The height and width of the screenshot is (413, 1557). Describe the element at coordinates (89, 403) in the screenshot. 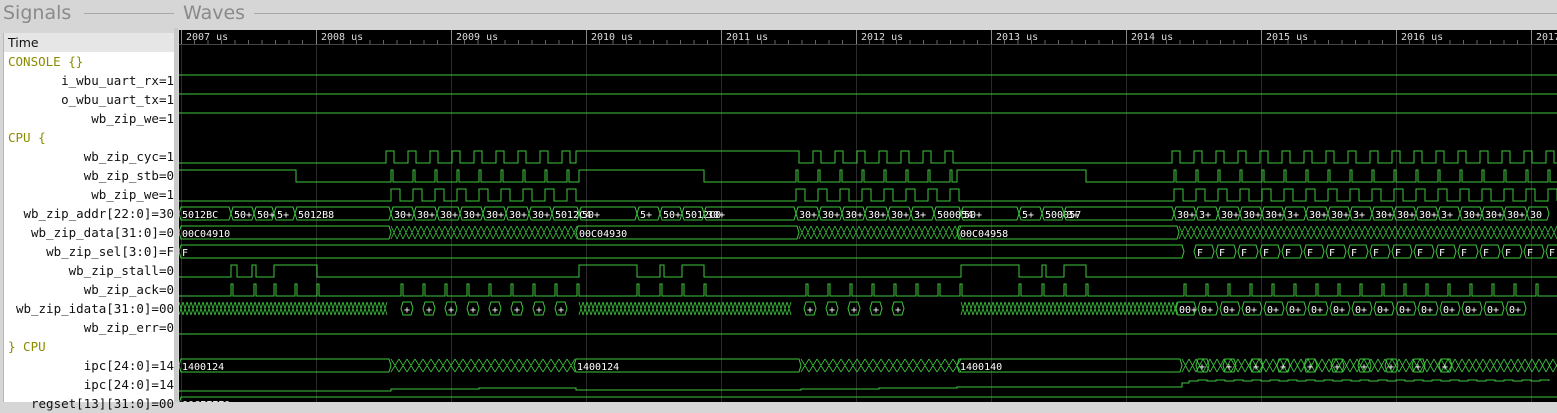

I see `signal-name: regset[13][31:0]=00` at that location.